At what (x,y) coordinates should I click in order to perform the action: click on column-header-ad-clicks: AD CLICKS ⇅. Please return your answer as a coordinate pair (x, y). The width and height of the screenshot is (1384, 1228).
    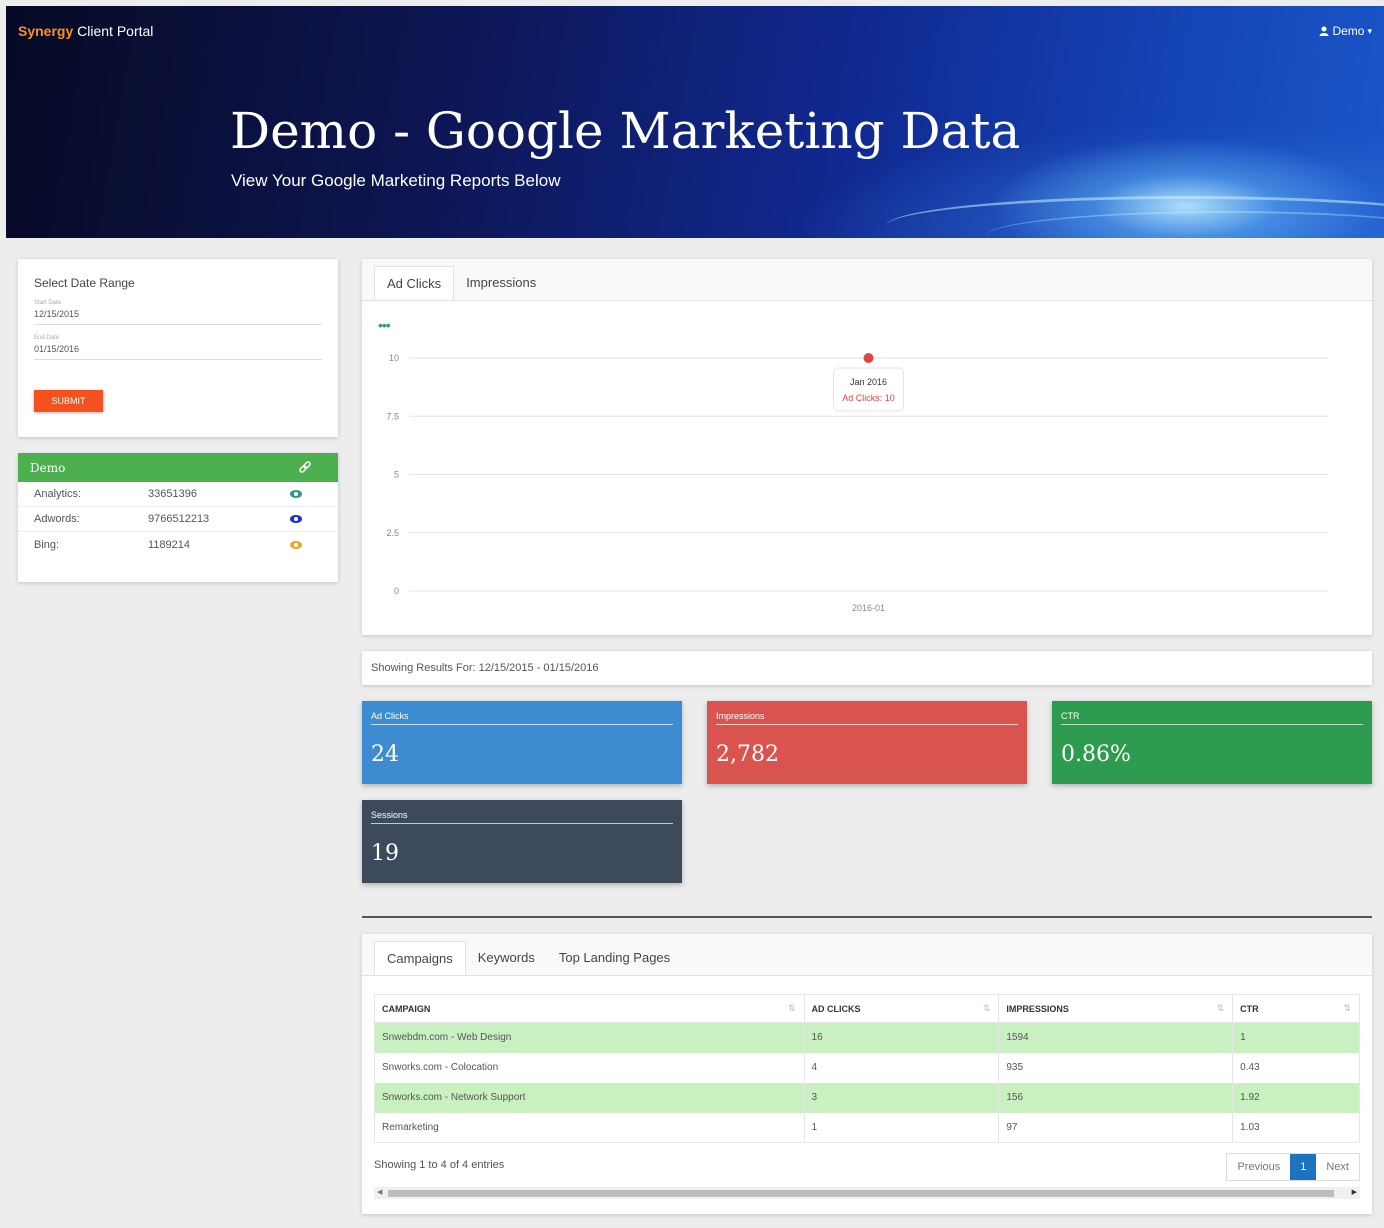
    Looking at the image, I should click on (901, 1008).